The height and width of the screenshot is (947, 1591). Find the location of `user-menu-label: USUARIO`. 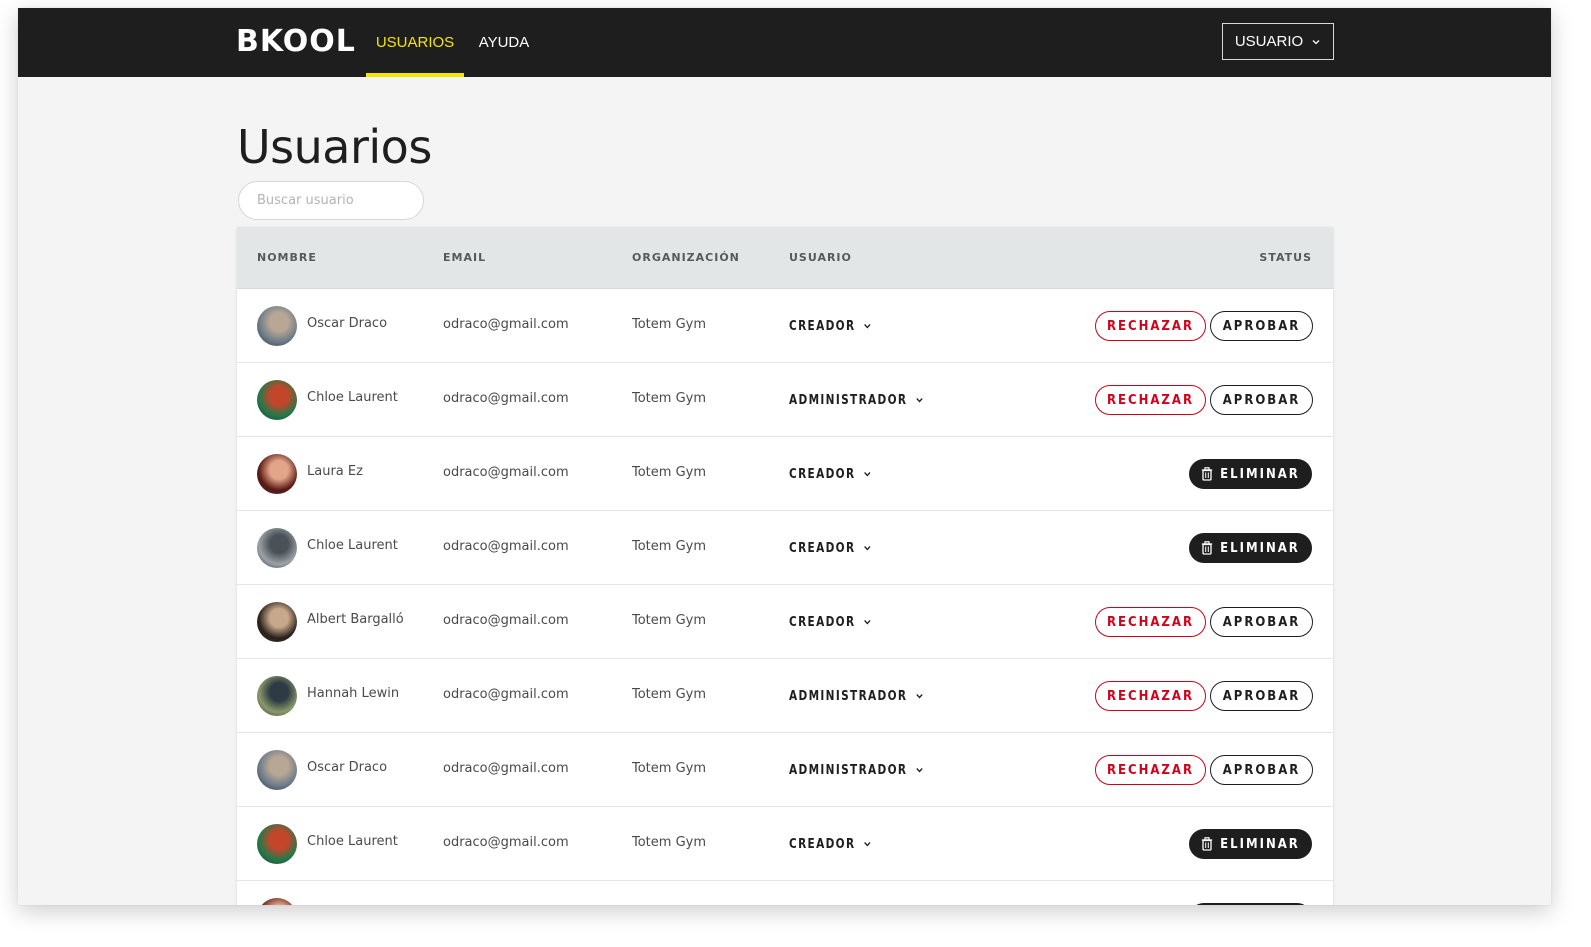

user-menu-label: USUARIO is located at coordinates (1269, 41).